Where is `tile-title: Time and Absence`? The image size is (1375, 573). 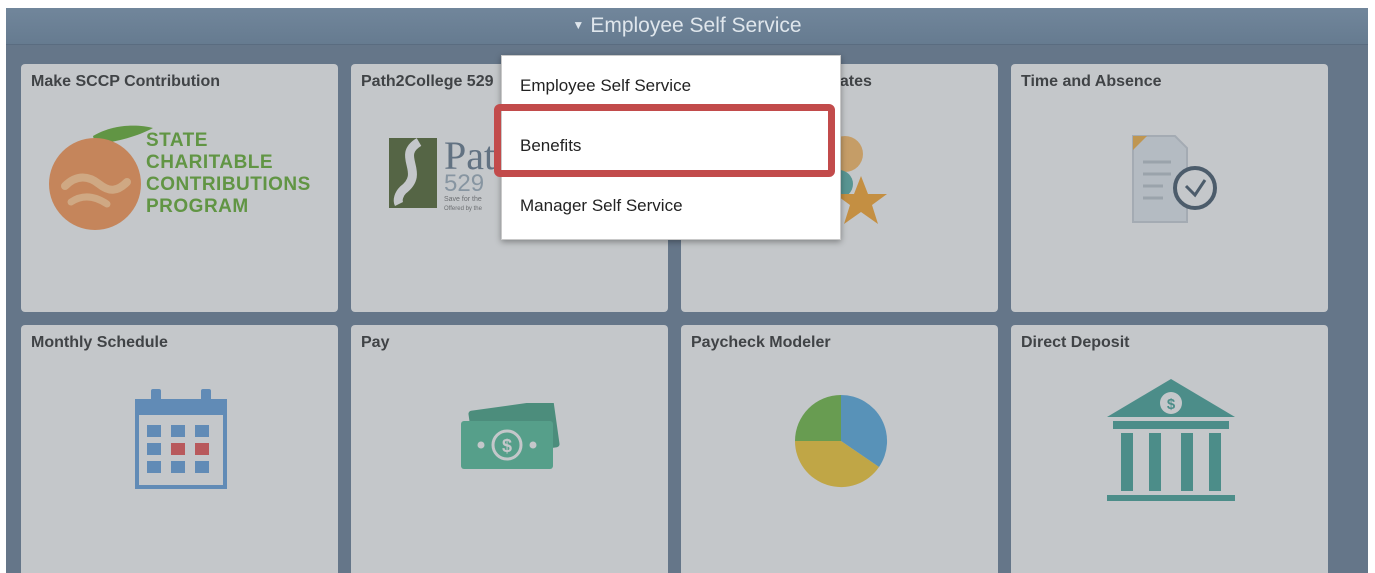
tile-title: Time and Absence is located at coordinates (1091, 81).